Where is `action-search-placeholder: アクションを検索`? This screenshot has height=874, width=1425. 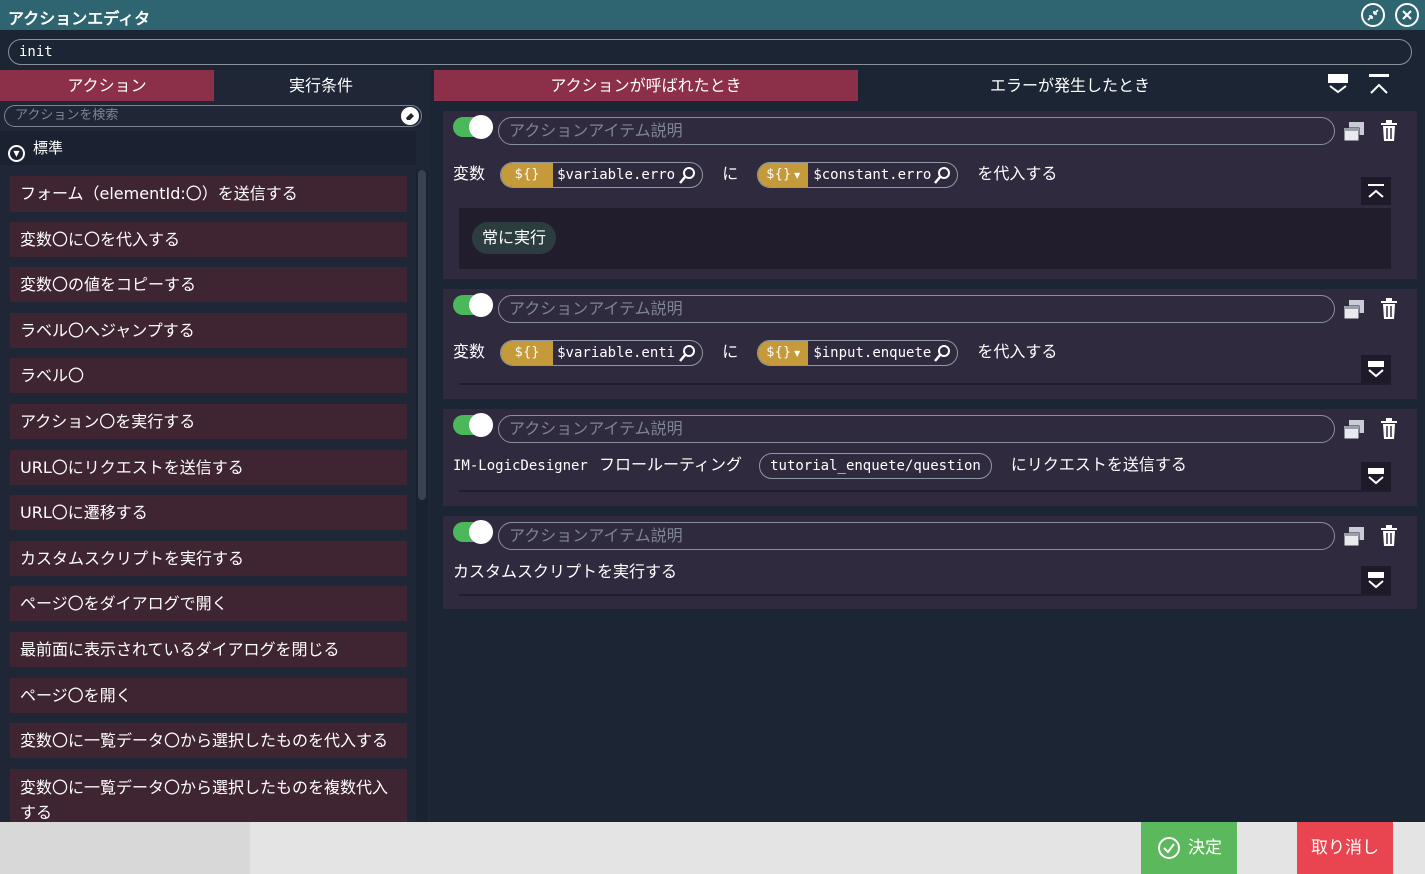
action-search-placeholder: アクションを検索 is located at coordinates (67, 115).